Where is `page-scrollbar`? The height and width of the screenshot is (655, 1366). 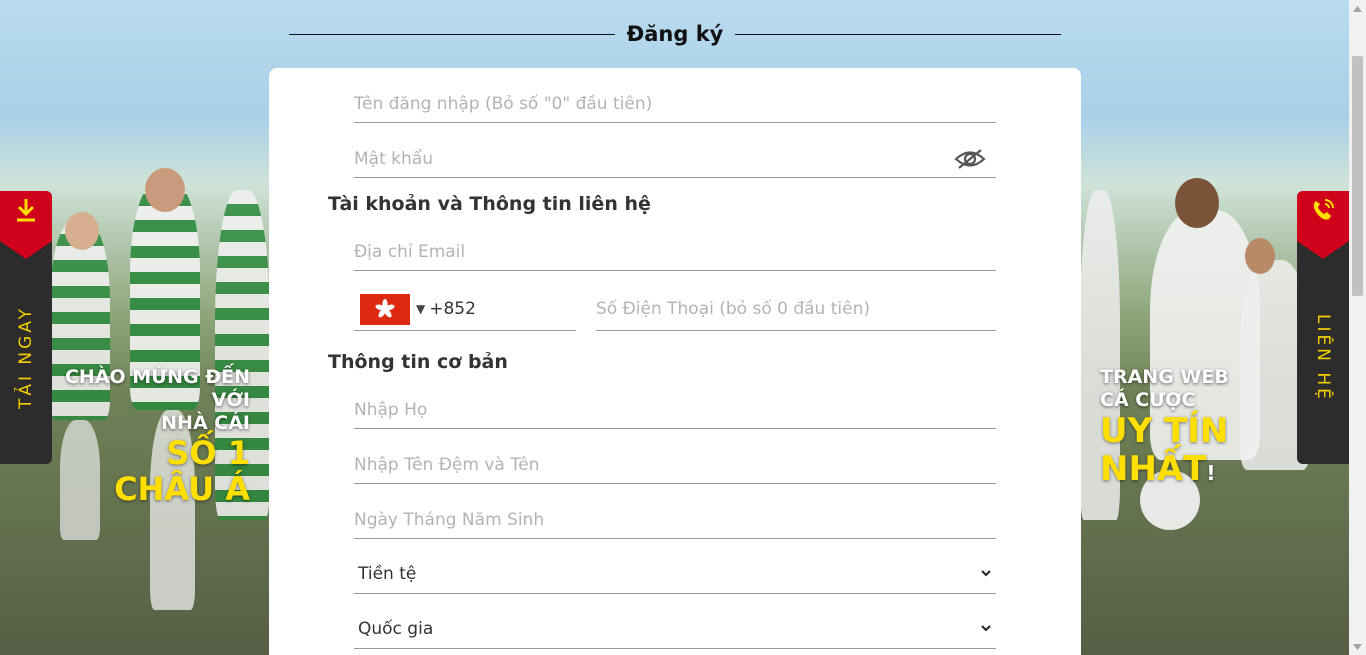 page-scrollbar is located at coordinates (1357, 327).